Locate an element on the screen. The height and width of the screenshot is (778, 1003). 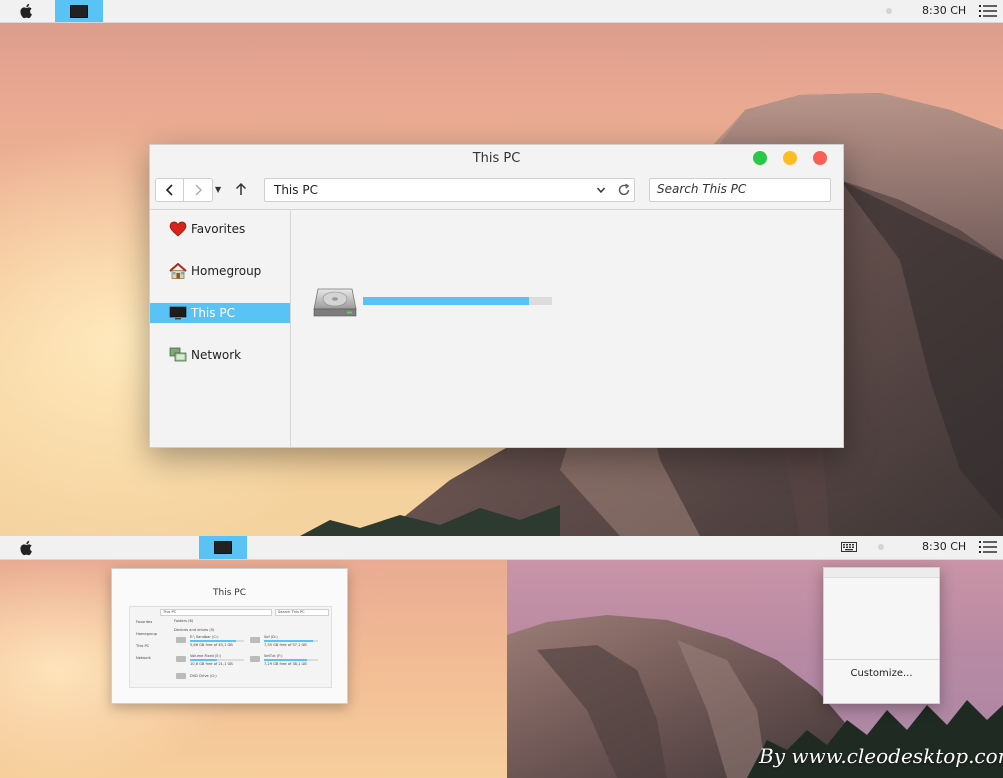
recent-locations-dropdown: ▼ is located at coordinates (218, 189).